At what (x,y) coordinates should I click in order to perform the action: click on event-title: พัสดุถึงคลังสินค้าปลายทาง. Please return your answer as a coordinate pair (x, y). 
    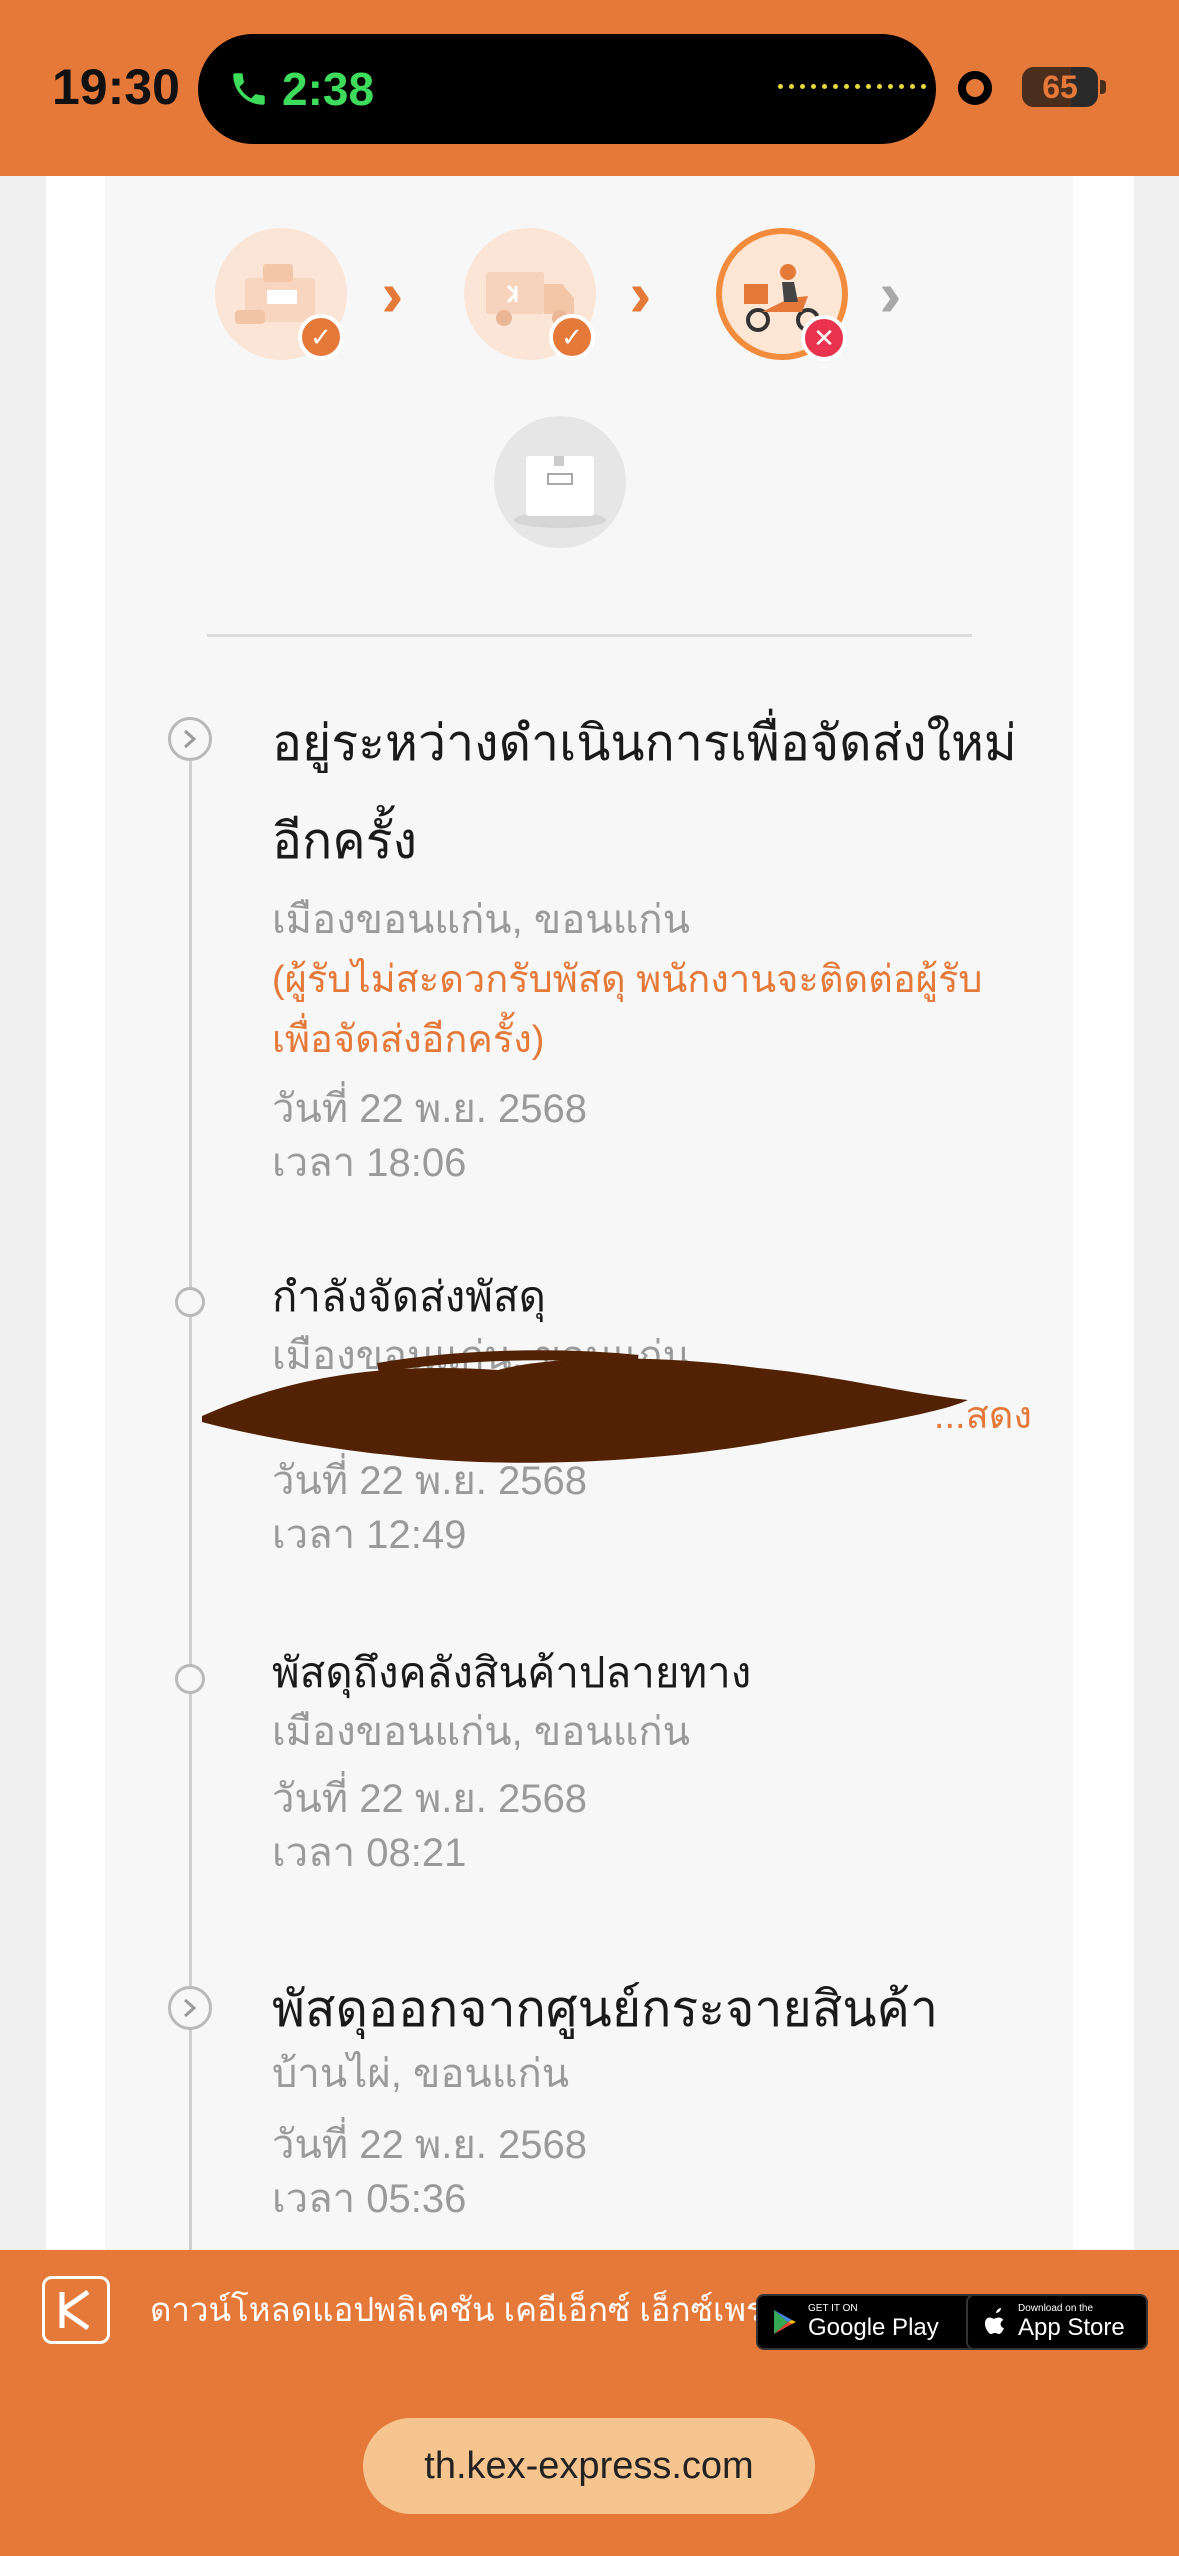
    Looking at the image, I should click on (512, 1672).